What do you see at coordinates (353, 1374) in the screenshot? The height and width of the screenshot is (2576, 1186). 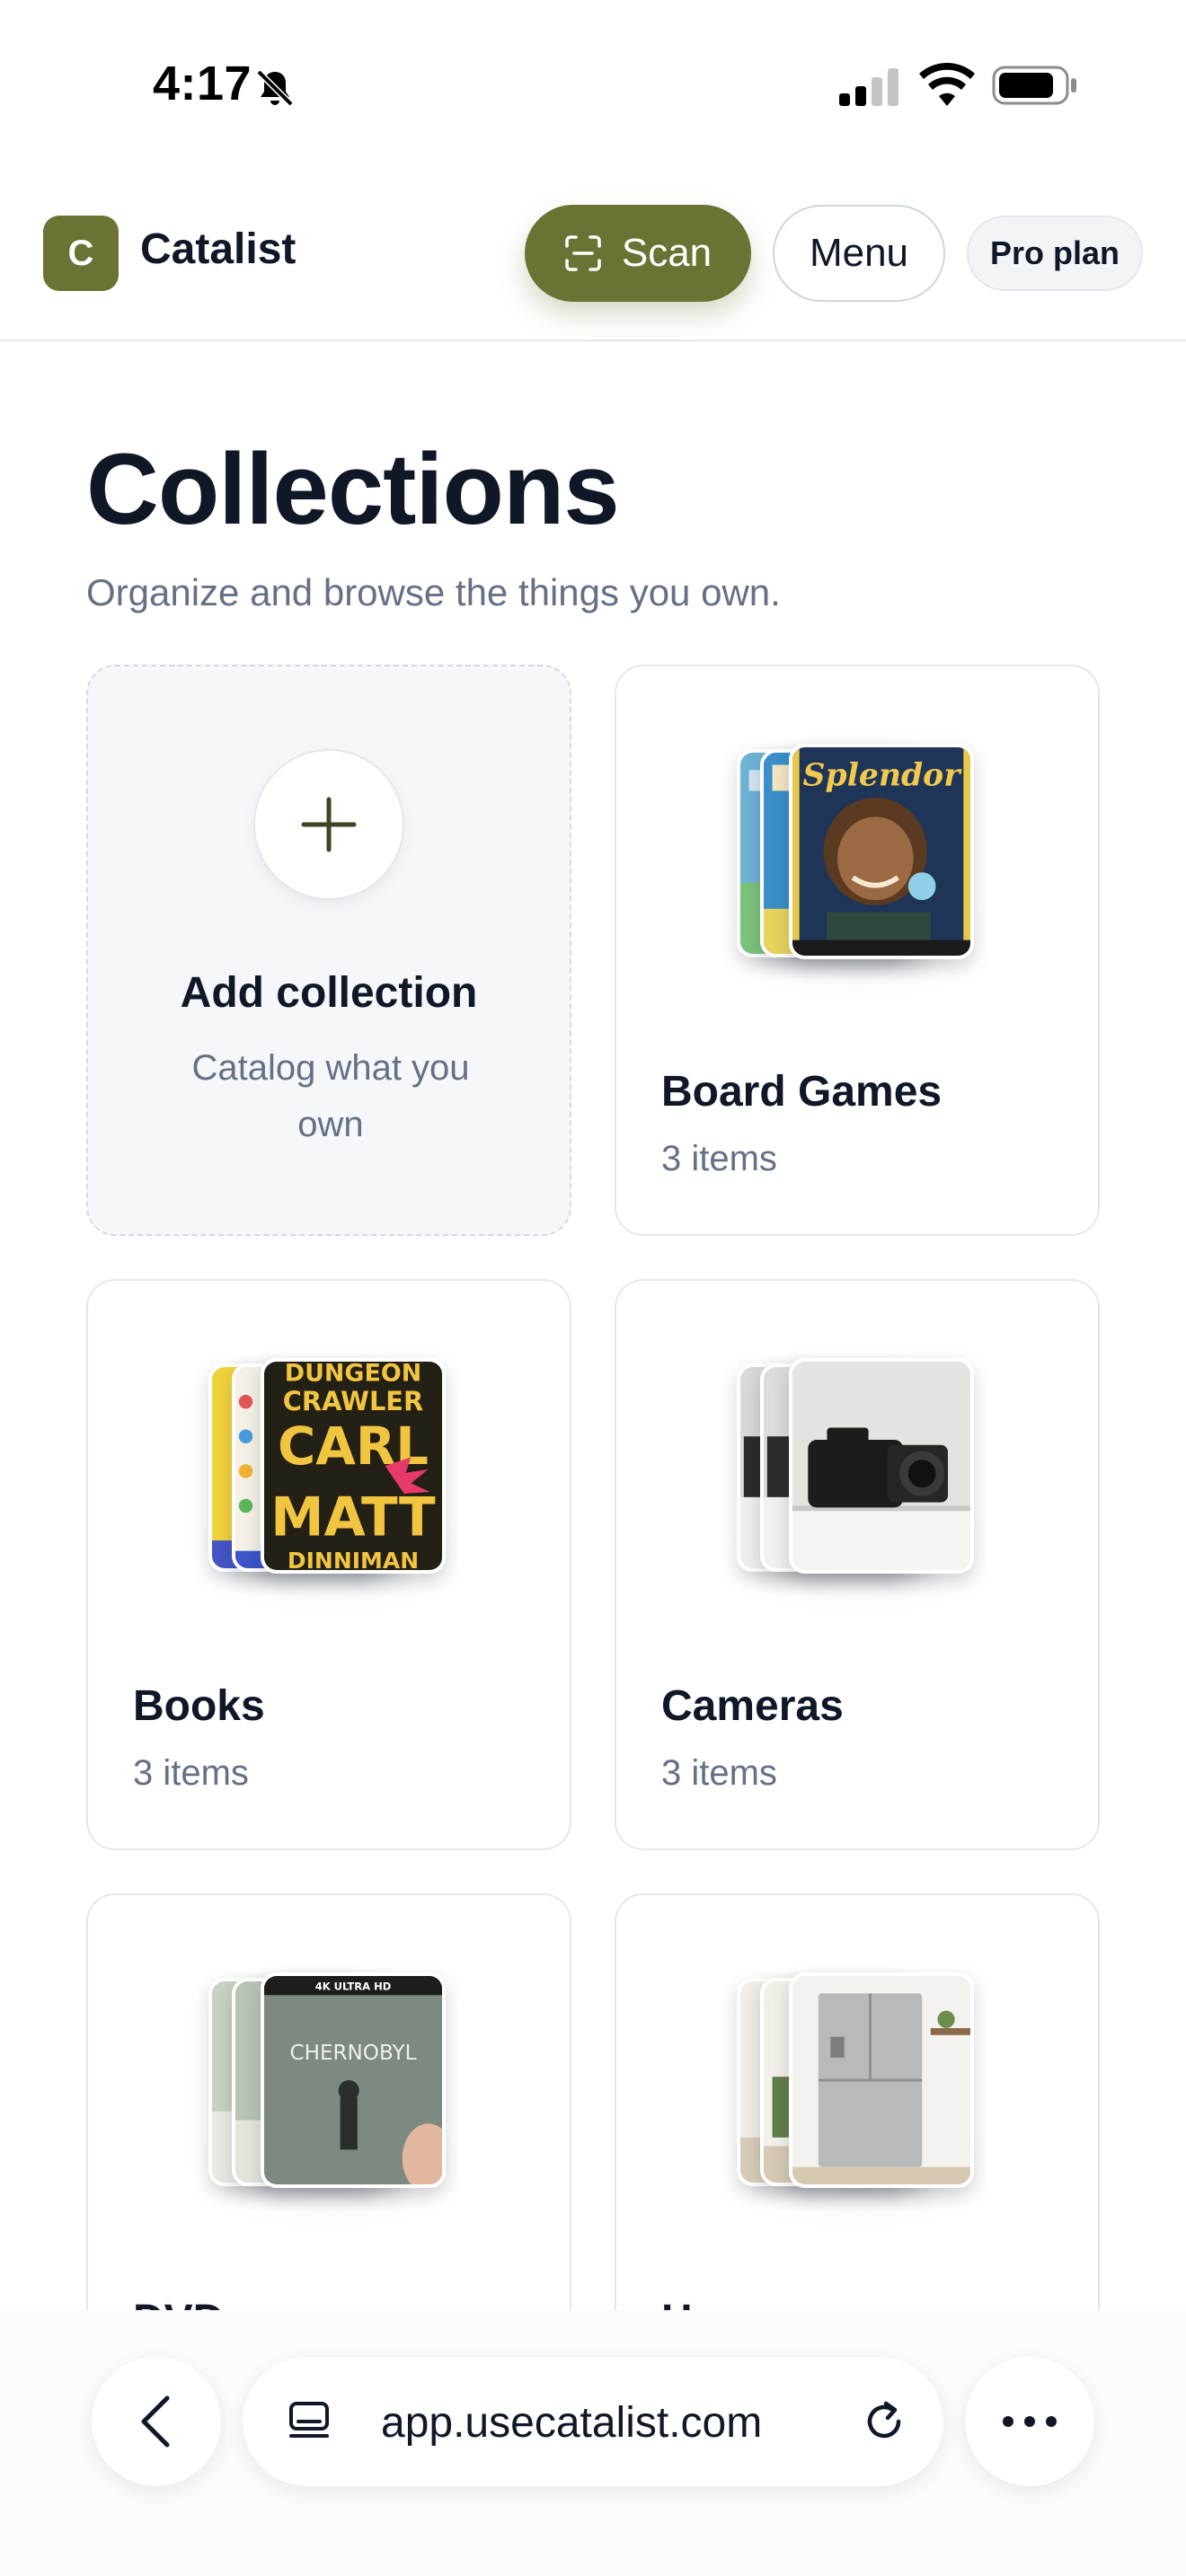 I see `book-title-line: DUNGEON` at bounding box center [353, 1374].